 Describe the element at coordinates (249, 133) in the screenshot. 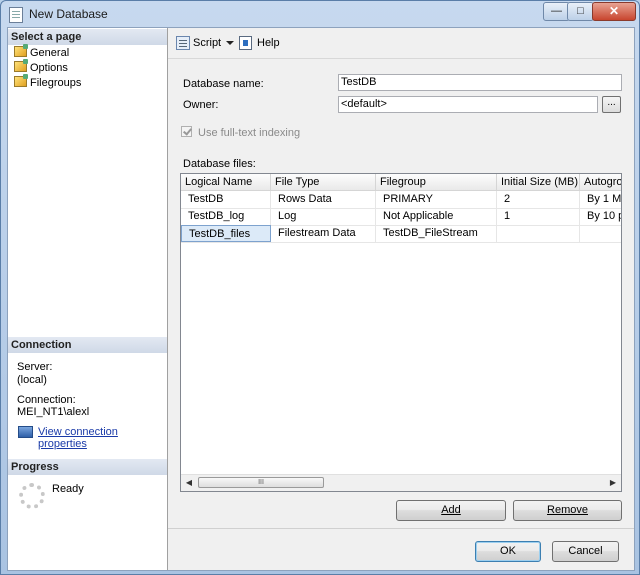

I see `fulltext-indexing-label: Use full-text indexing` at that location.